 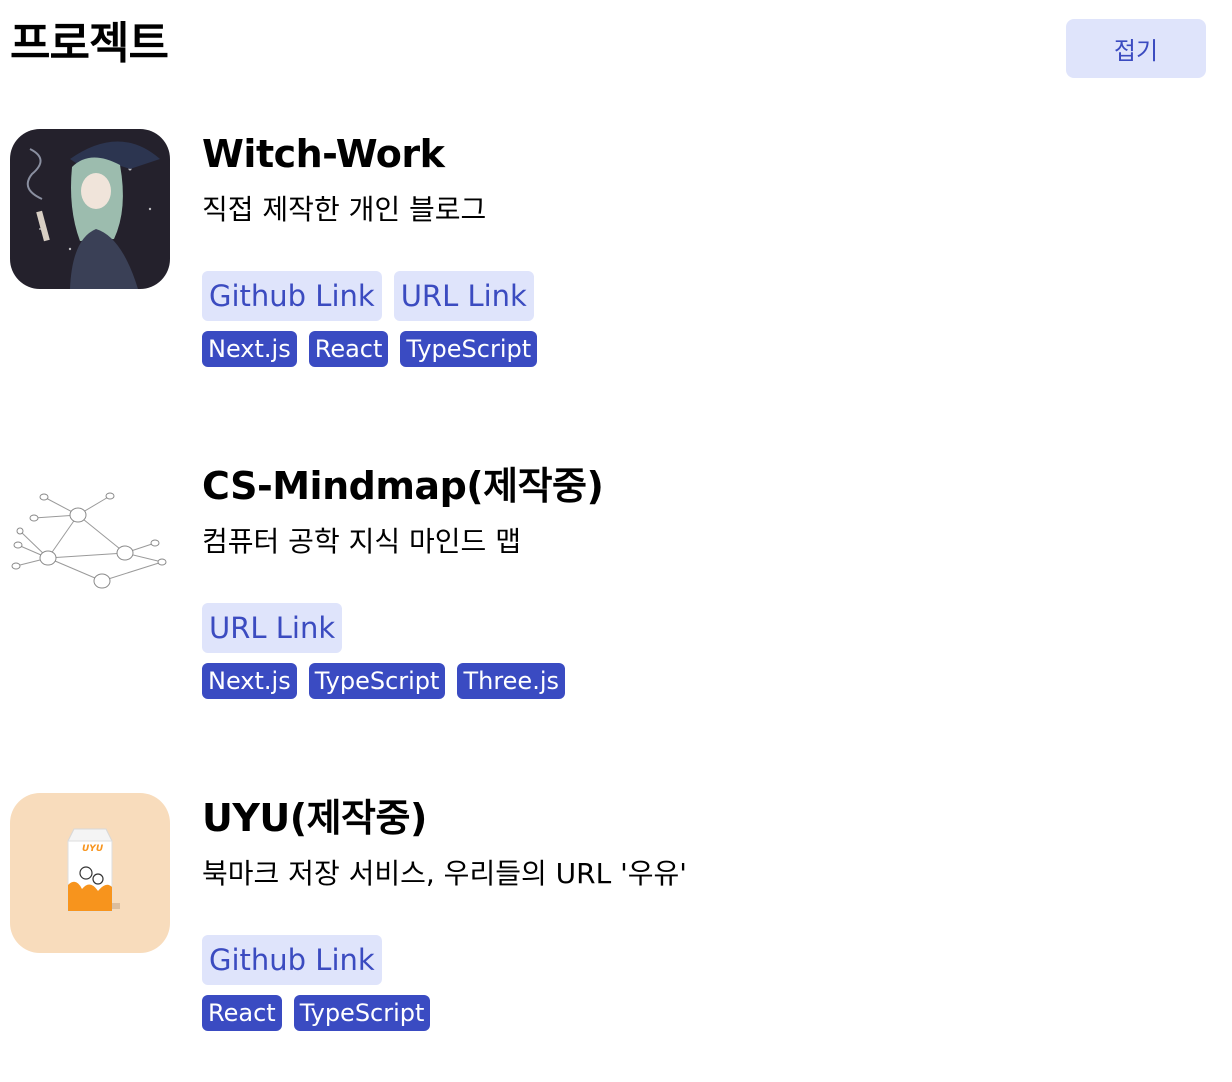 What do you see at coordinates (1136, 48) in the screenshot?
I see `collapse-button: 접기` at bounding box center [1136, 48].